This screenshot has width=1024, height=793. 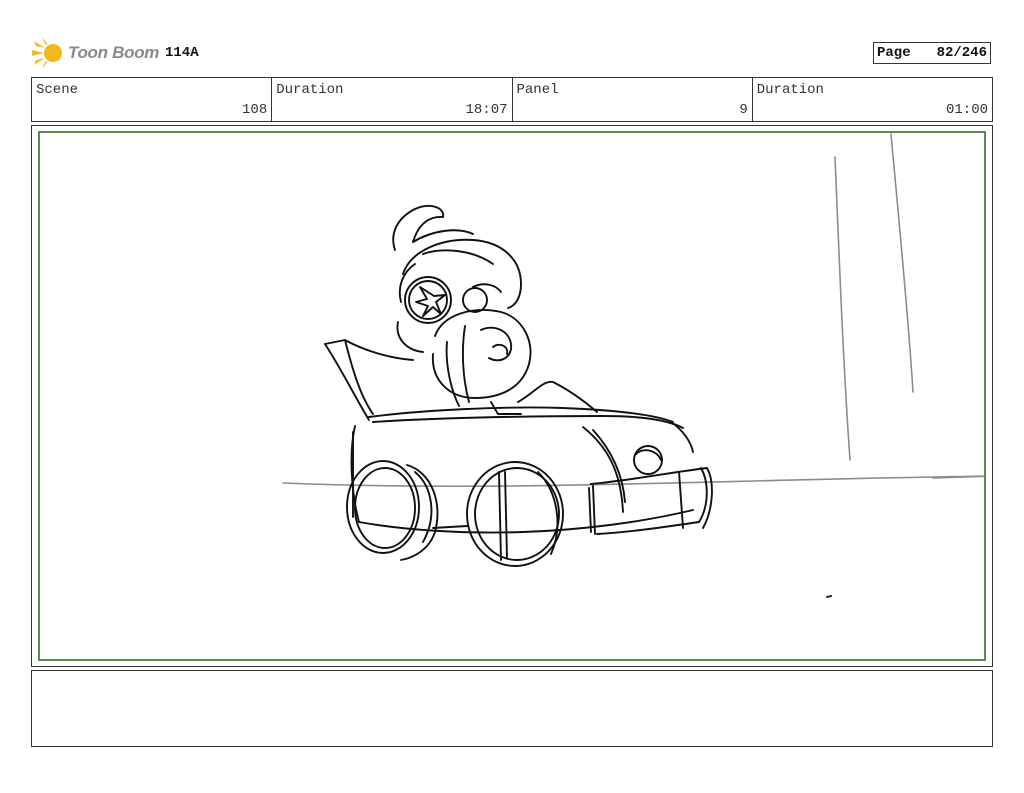 What do you see at coordinates (152, 99) in the screenshot?
I see `scene-cell: Scene 108` at bounding box center [152, 99].